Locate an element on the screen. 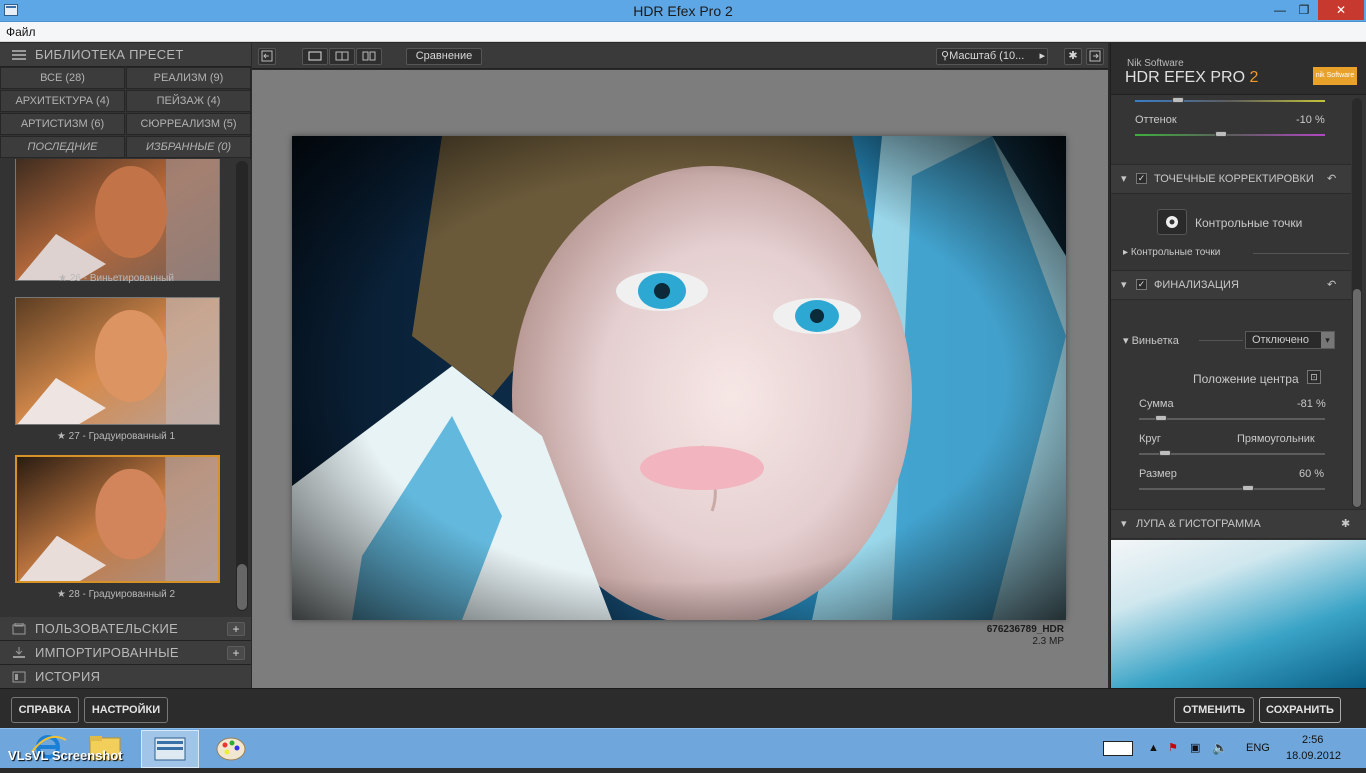 The height and width of the screenshot is (773, 1366). add-custom-preset-button: + is located at coordinates (236, 629).